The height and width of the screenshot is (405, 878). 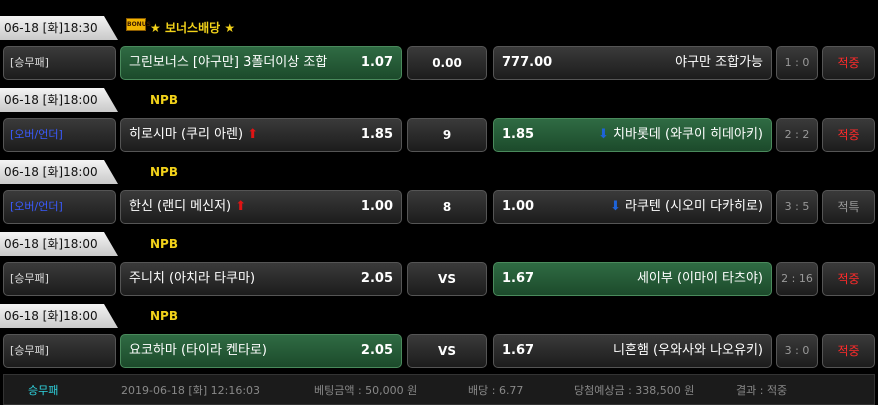 I want to click on home-team-name: 그린보너스 [야구만] 3폴더이상 조합, so click(x=228, y=62).